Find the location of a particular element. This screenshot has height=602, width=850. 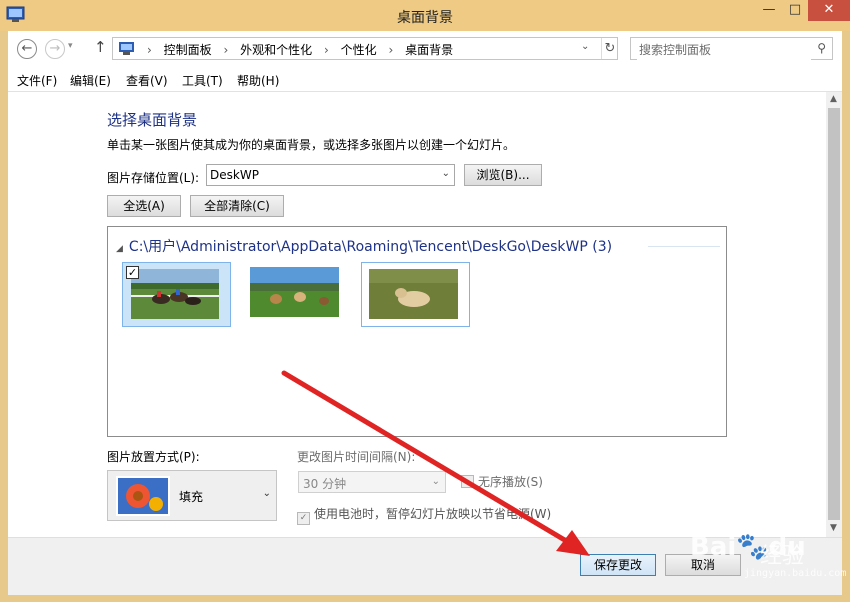

shuffle-checkbox: 无序播放(S) is located at coordinates (502, 481).